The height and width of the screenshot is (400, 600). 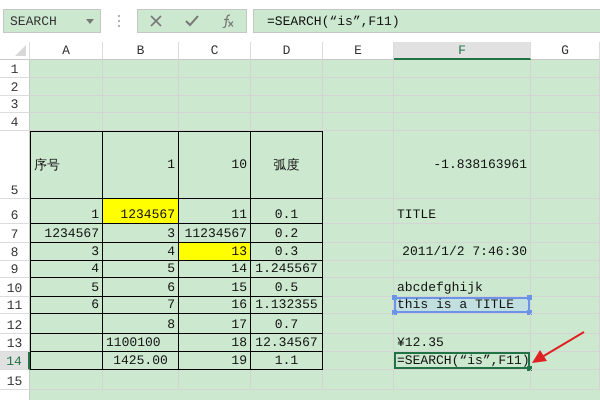 What do you see at coordinates (215, 269) in the screenshot?
I see `table-cell: 14` at bounding box center [215, 269].